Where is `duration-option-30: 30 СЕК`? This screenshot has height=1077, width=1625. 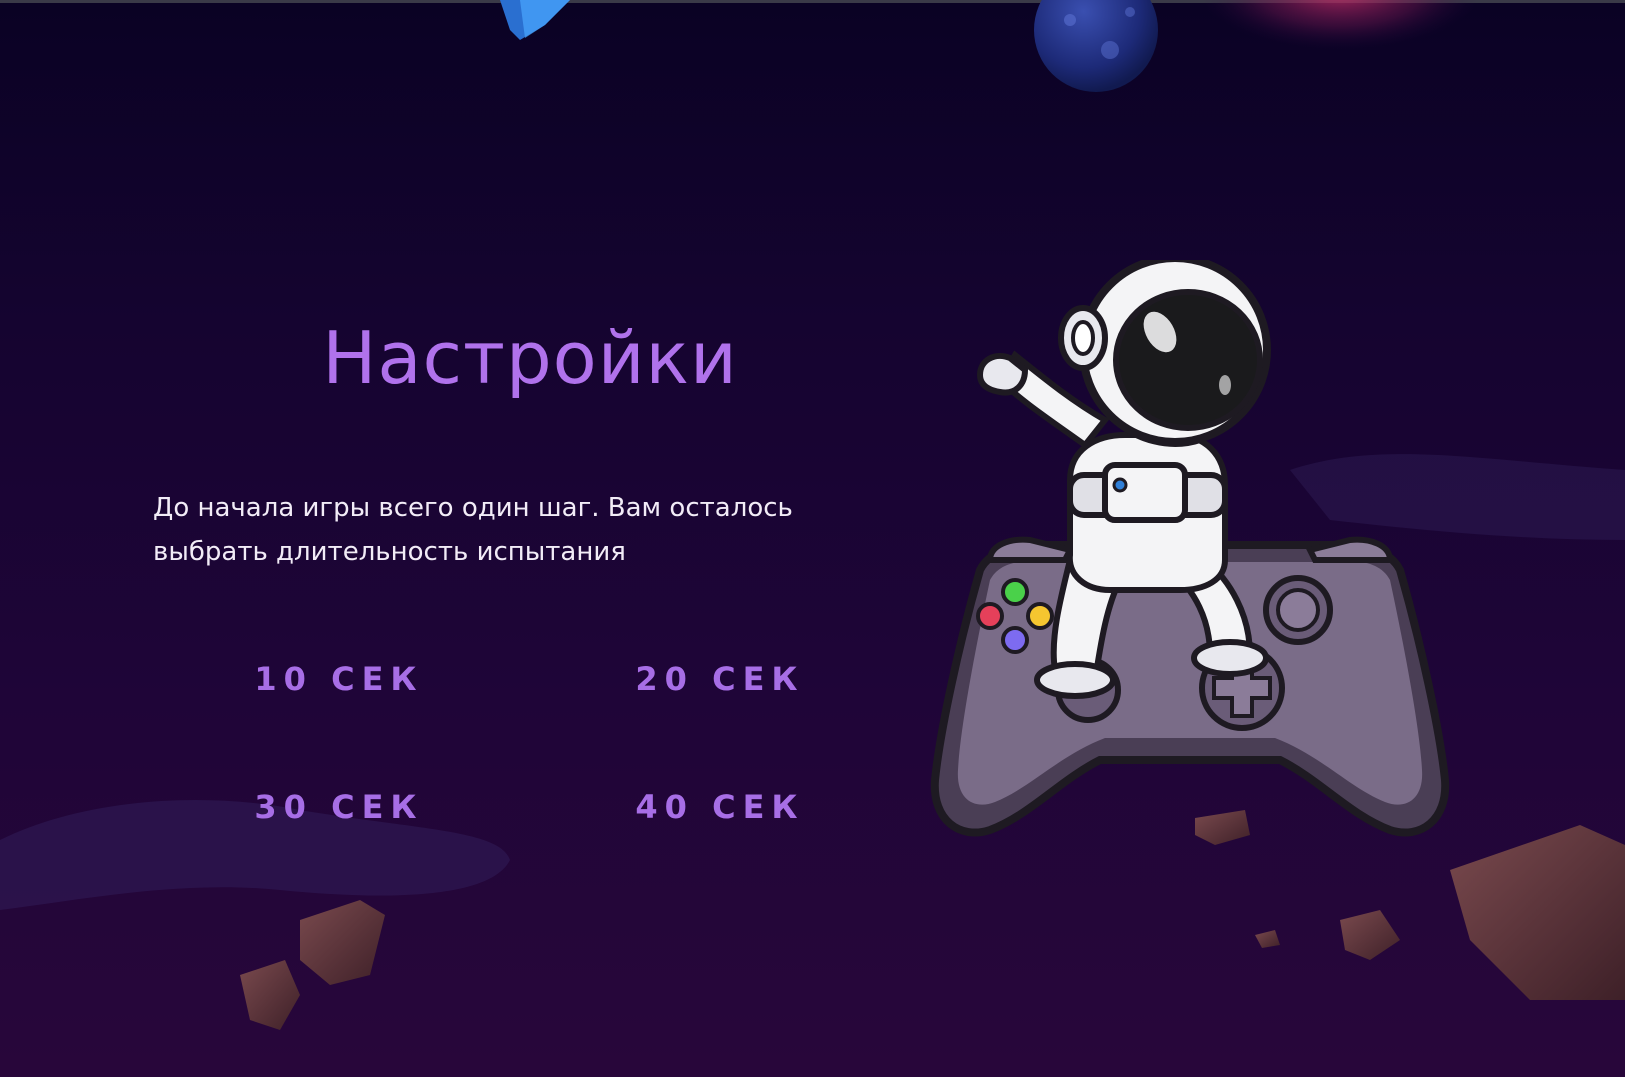 duration-option-30: 30 СЕК is located at coordinates (339, 807).